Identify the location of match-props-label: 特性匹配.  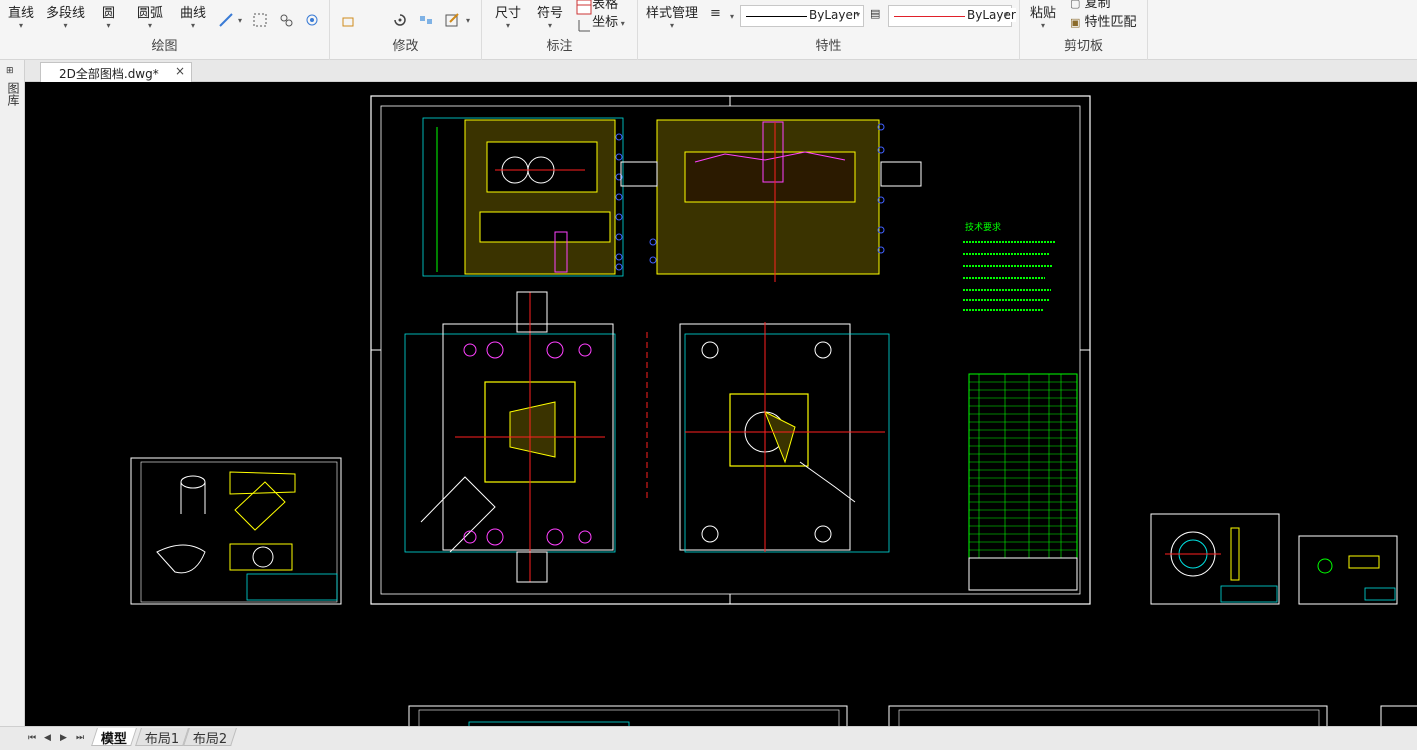
(1110, 22).